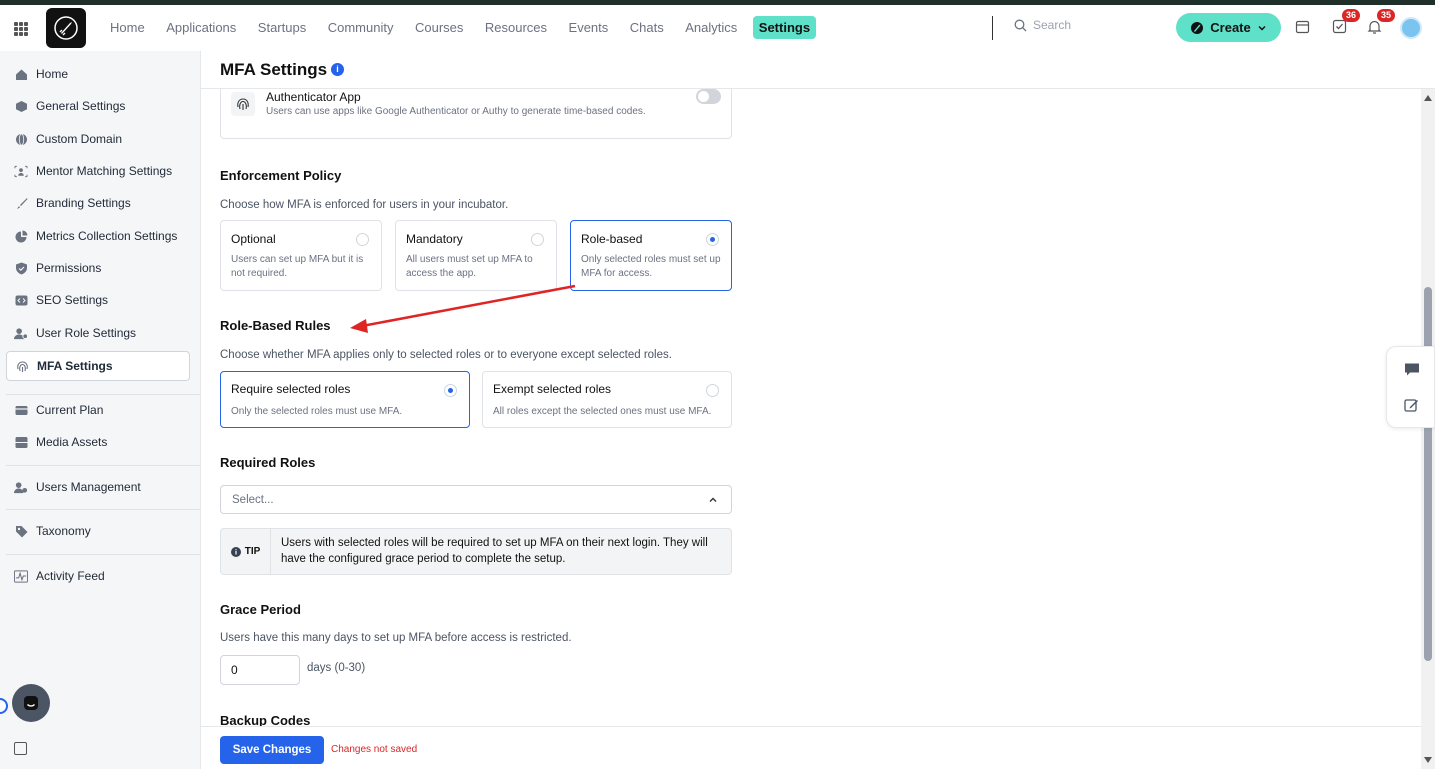 This screenshot has height=769, width=1435. Describe the element at coordinates (88, 487) in the screenshot. I see `sidebar-item-label: Users Management` at that location.